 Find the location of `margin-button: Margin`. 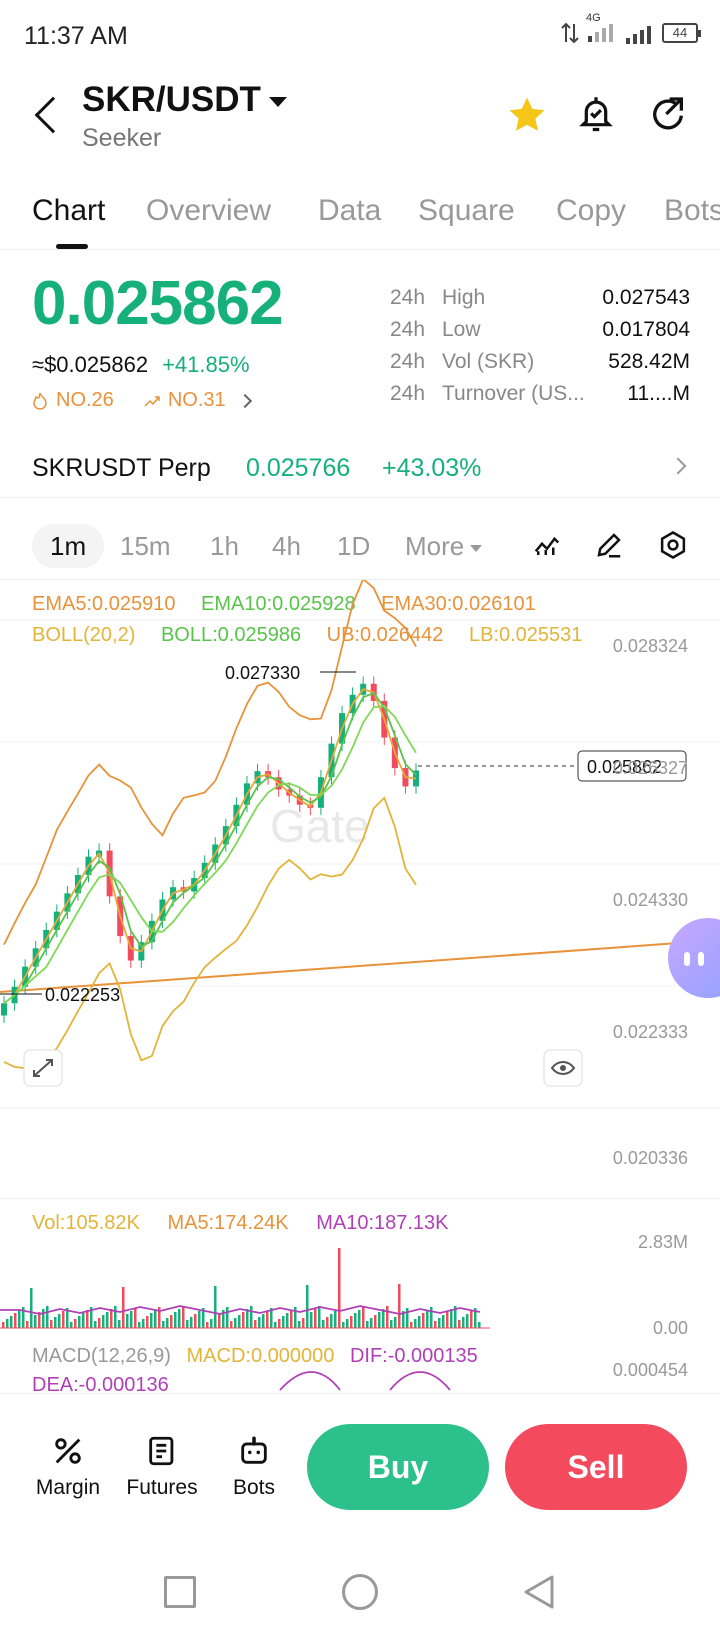

margin-button: Margin is located at coordinates (68, 1467).